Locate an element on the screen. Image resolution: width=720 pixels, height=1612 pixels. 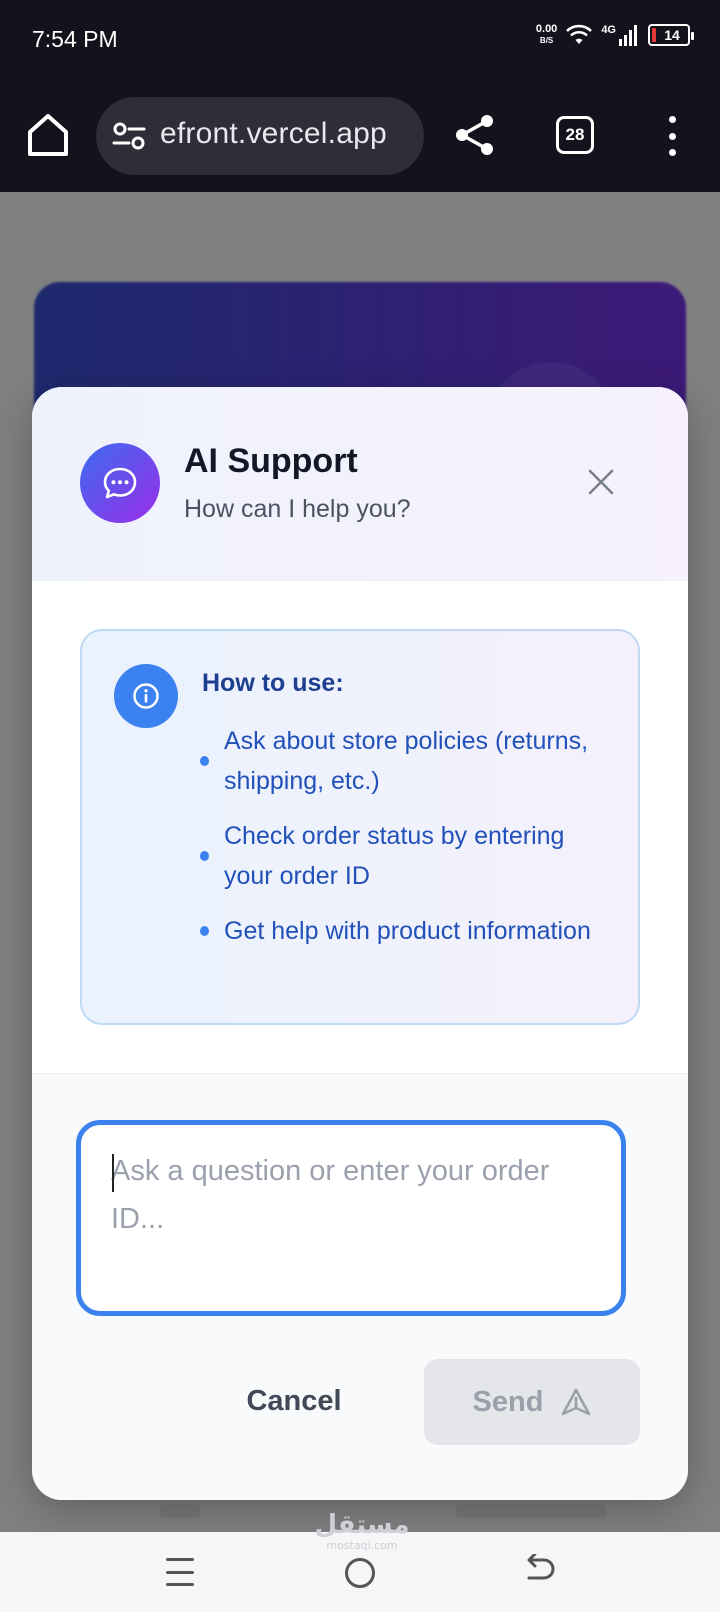
close-icon is located at coordinates (601, 482).